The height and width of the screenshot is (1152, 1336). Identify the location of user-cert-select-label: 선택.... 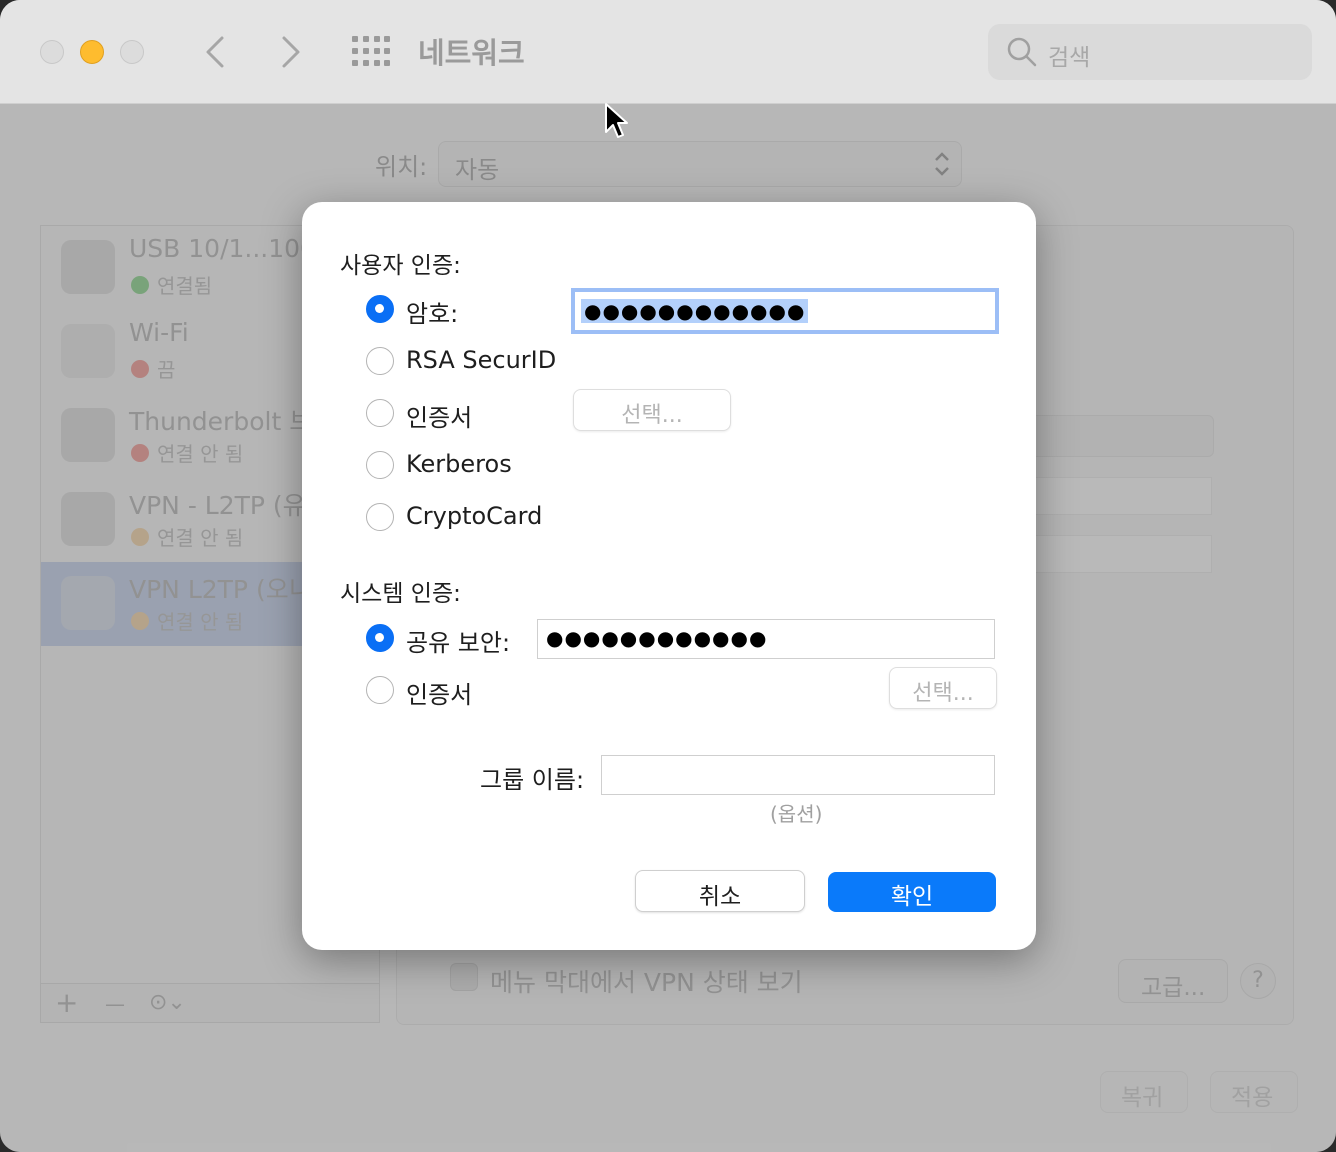
(652, 415).